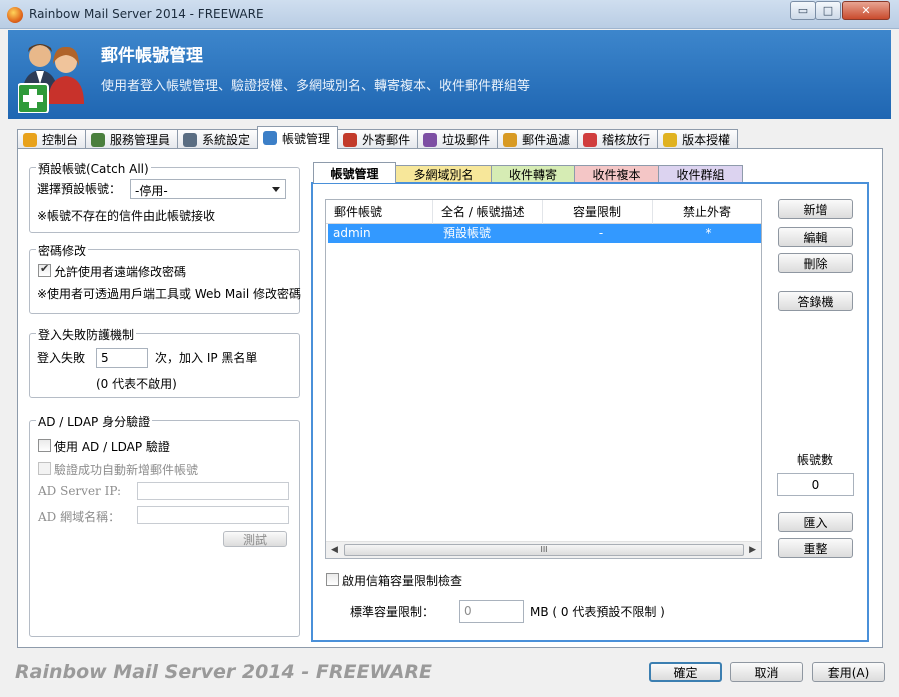 The width and height of the screenshot is (899, 697). I want to click on main-tabs: 控制台 服務管理員 系統設定 帳號管理 外寄郵件 垃圾郵件 郵件過濾 稽核放行 版本授權, so click(378, 137).